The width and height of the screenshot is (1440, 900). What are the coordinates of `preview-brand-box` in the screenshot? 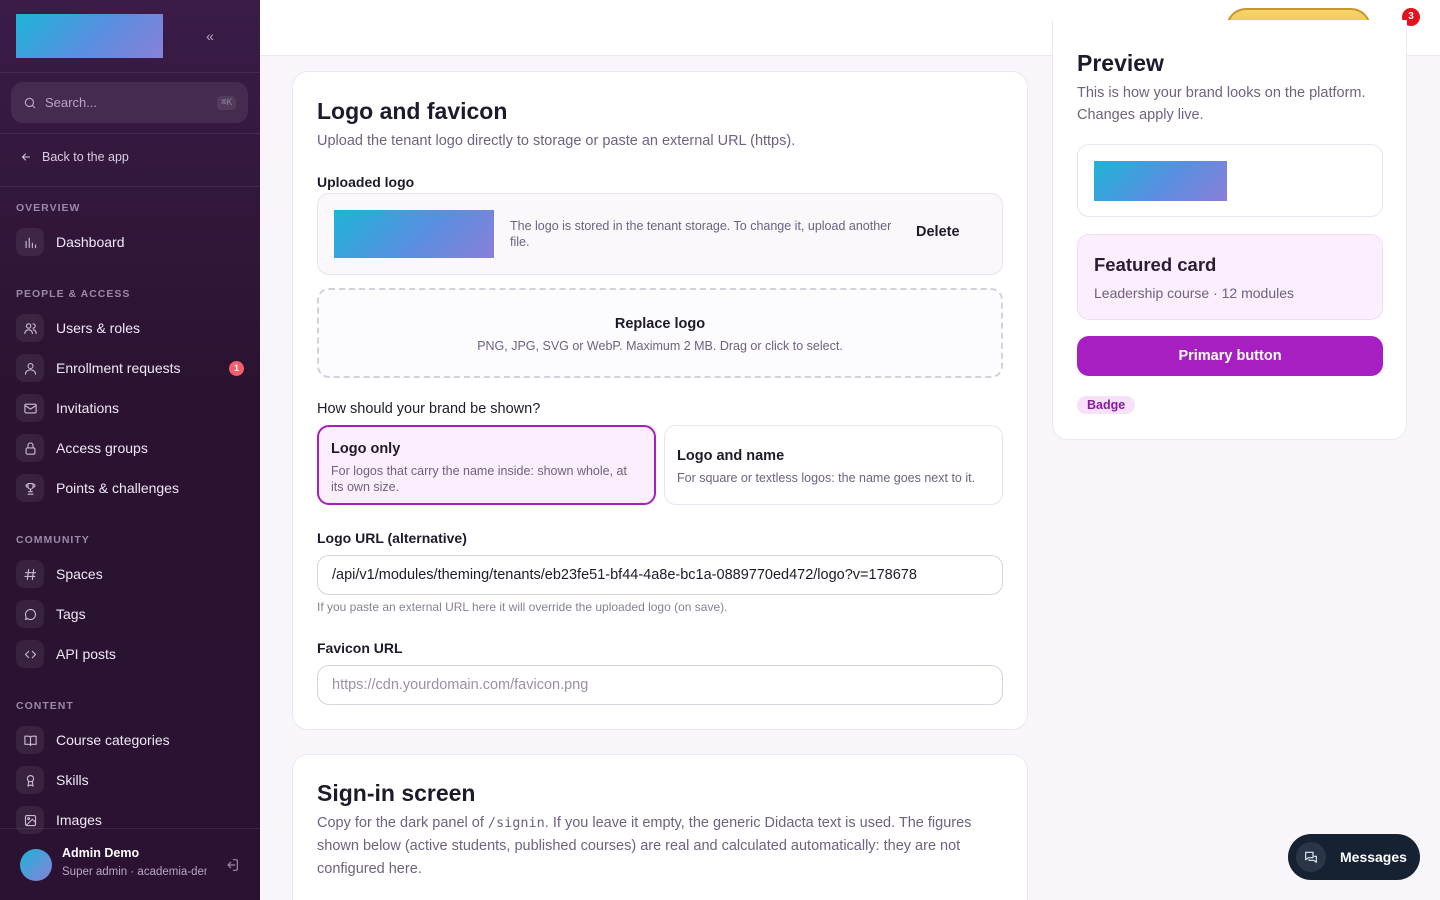 It's located at (1230, 180).